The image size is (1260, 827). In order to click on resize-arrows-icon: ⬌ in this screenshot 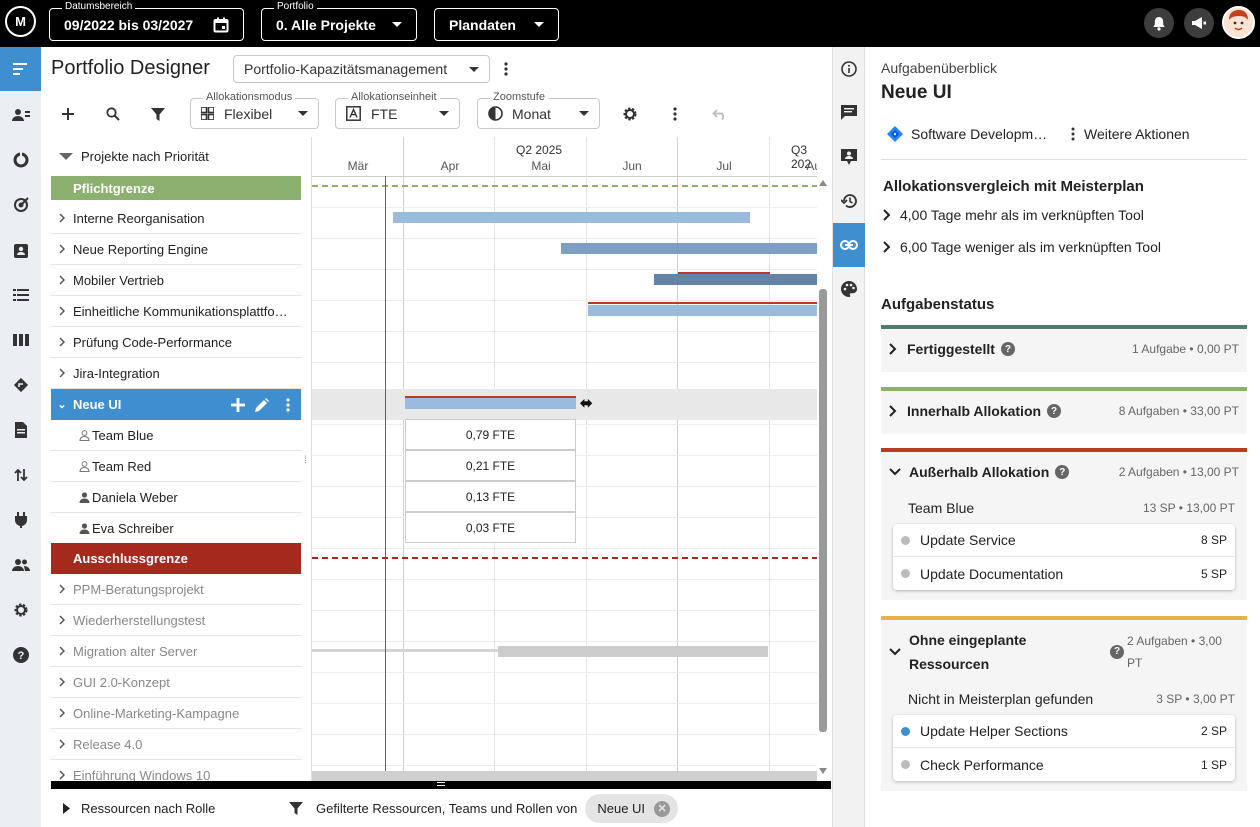, I will do `click(586, 403)`.